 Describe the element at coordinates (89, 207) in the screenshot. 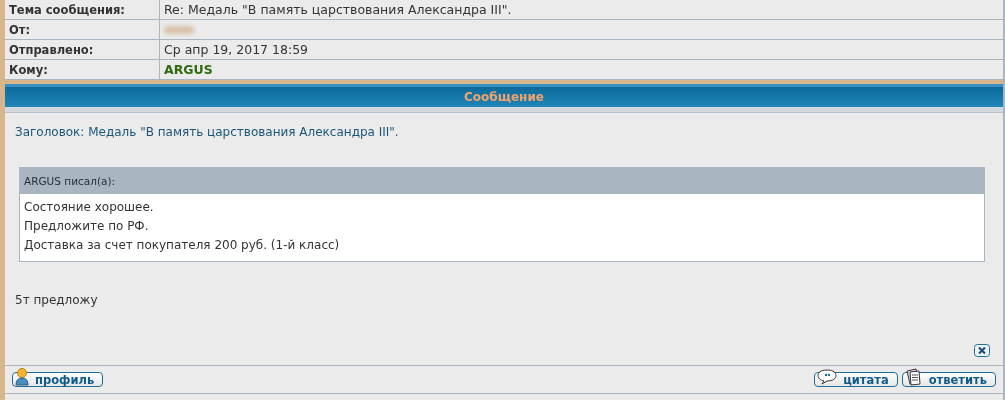

I see `quote-line: Состояние хорошее.` at that location.